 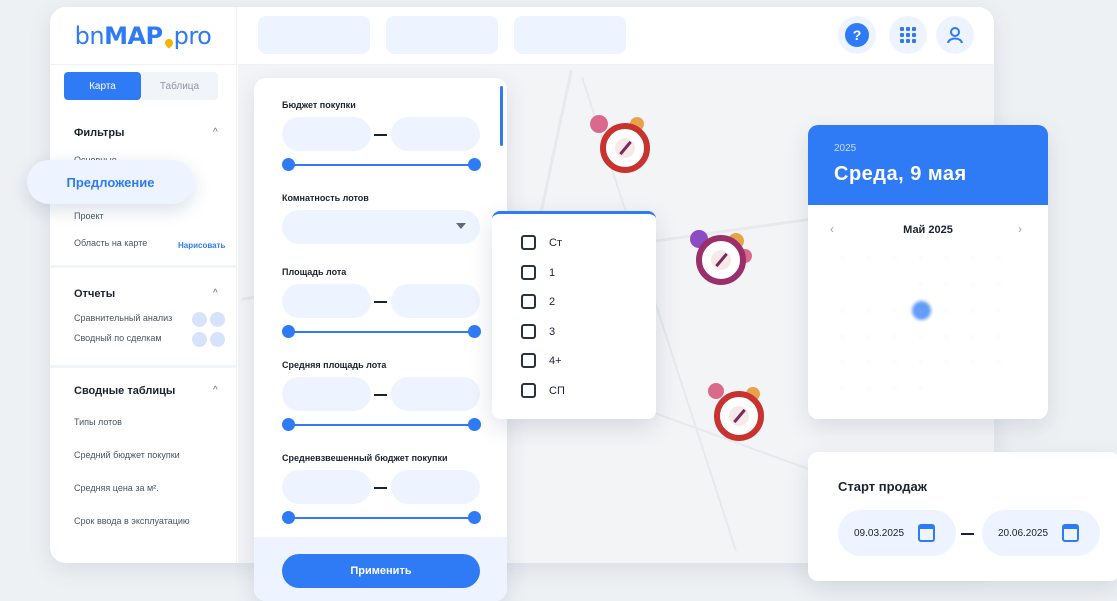 What do you see at coordinates (381, 164) in the screenshot?
I see `budget-slider` at bounding box center [381, 164].